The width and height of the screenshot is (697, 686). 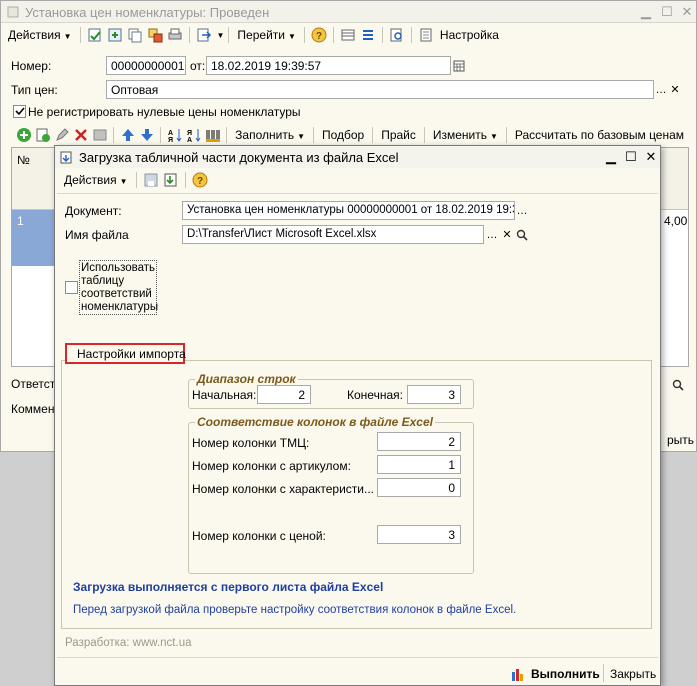 What do you see at coordinates (135, 35) in the screenshot?
I see `copy-icon` at bounding box center [135, 35].